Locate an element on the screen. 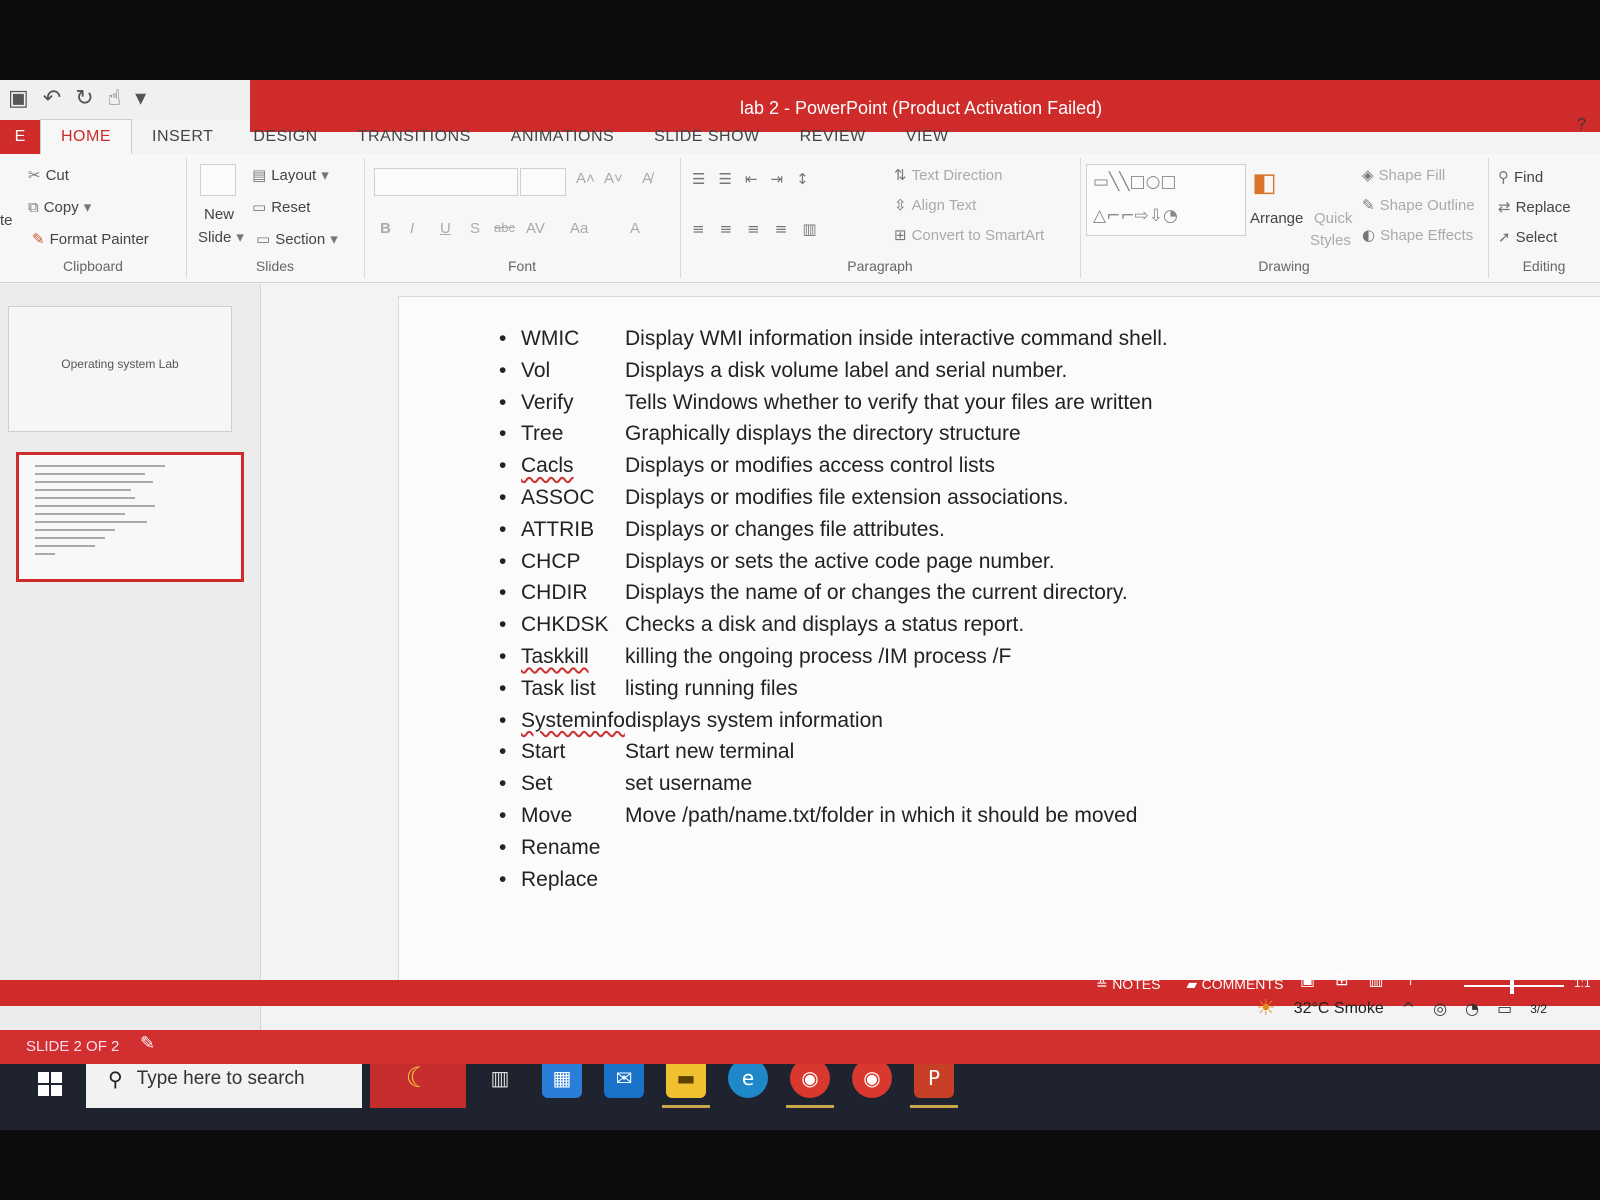 This screenshot has height=1200, width=1600. chrome-profile-icon: ◉ is located at coordinates (872, 1078).